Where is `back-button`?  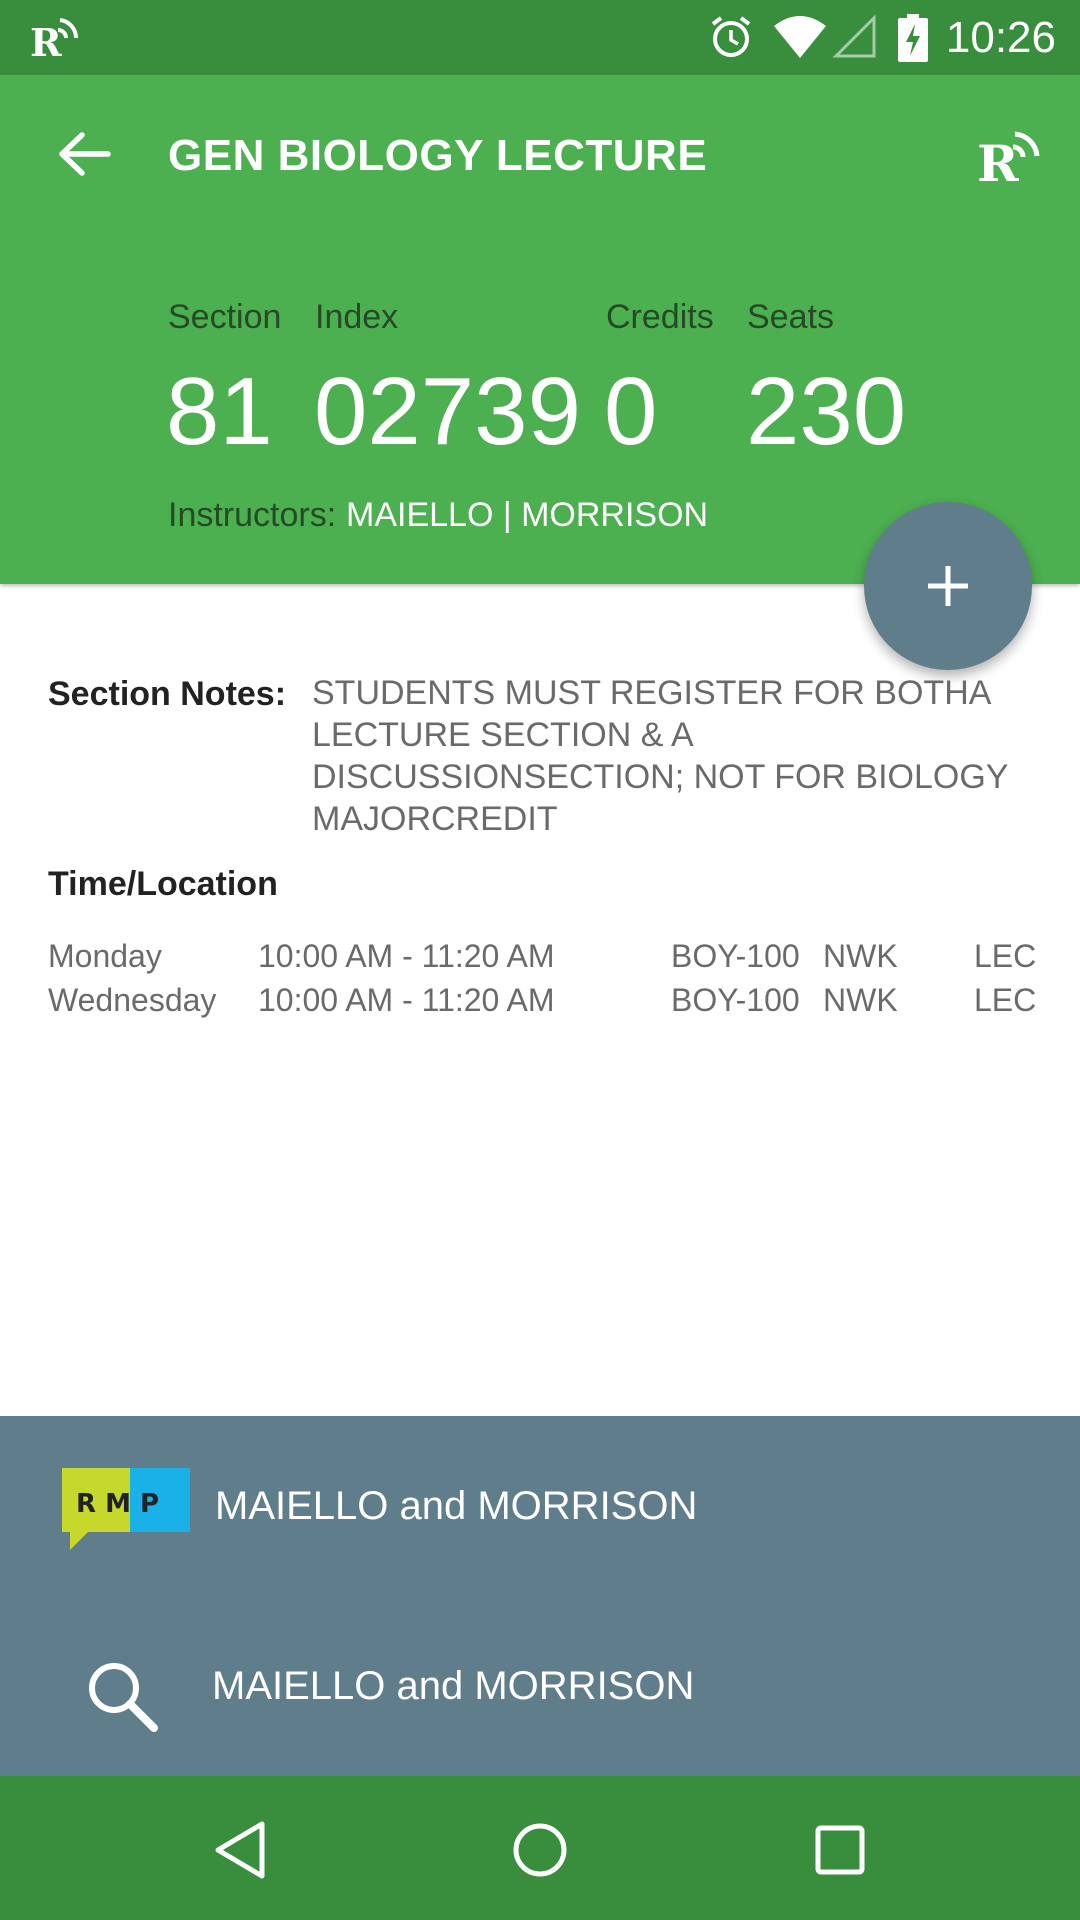 back-button is located at coordinates (86, 154).